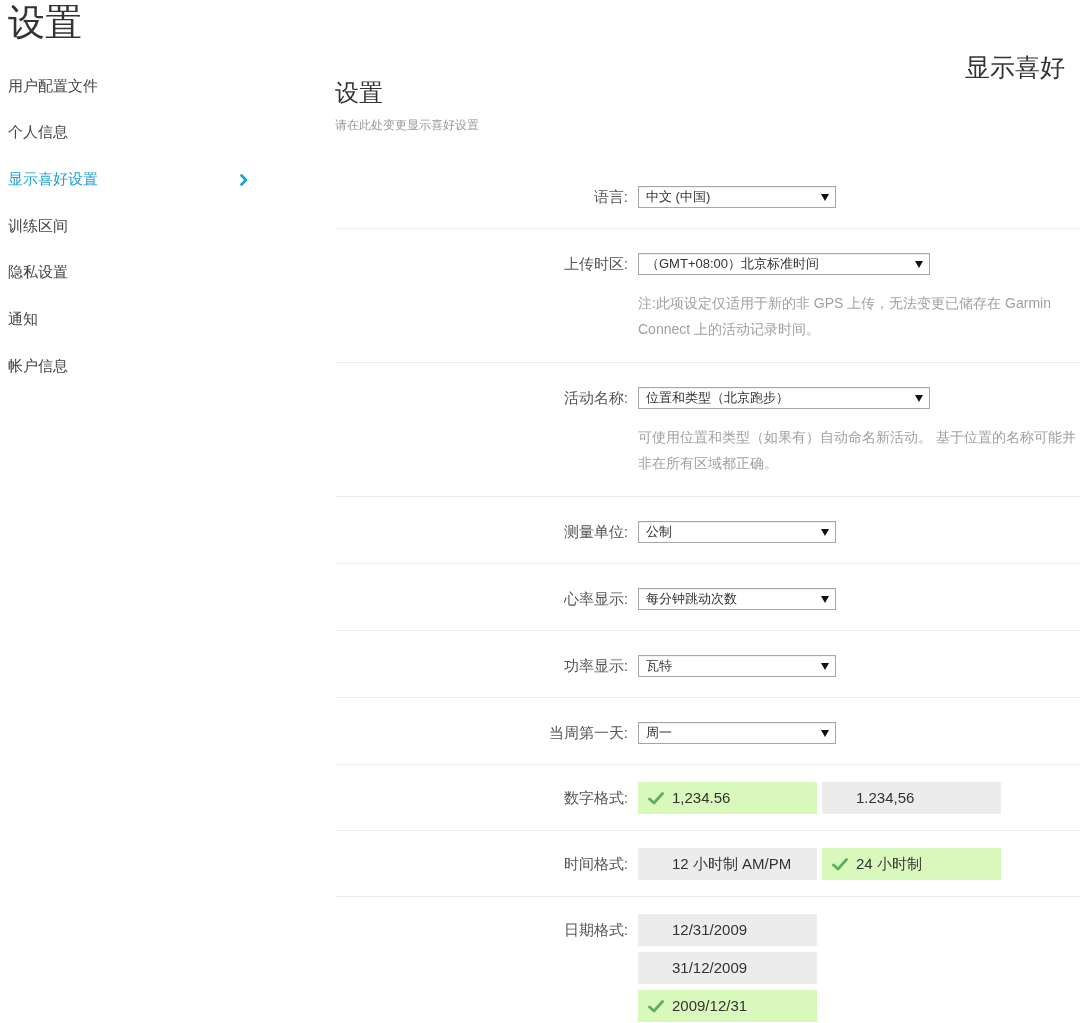  Describe the element at coordinates (125, 86) in the screenshot. I see `sidebar-item: 用户配置文件` at that location.